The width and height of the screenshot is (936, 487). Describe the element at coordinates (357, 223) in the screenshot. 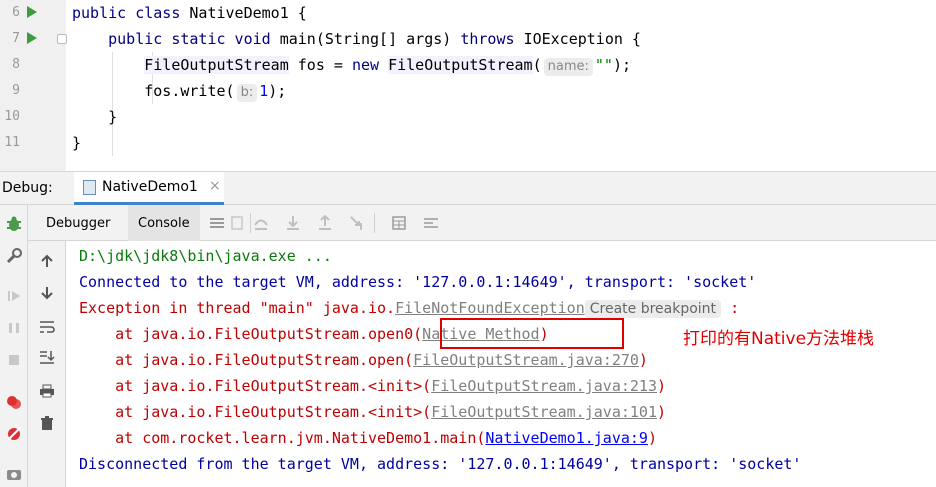

I see `run-to-cursor-icon` at that location.